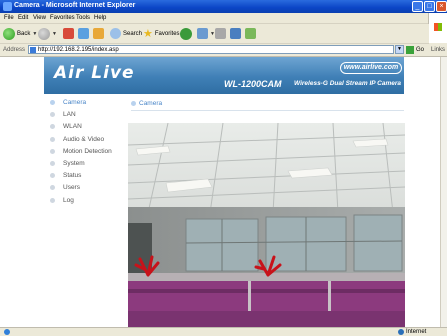  What do you see at coordinates (437, 28) in the screenshot?
I see `windows-logo-icon` at bounding box center [437, 28].